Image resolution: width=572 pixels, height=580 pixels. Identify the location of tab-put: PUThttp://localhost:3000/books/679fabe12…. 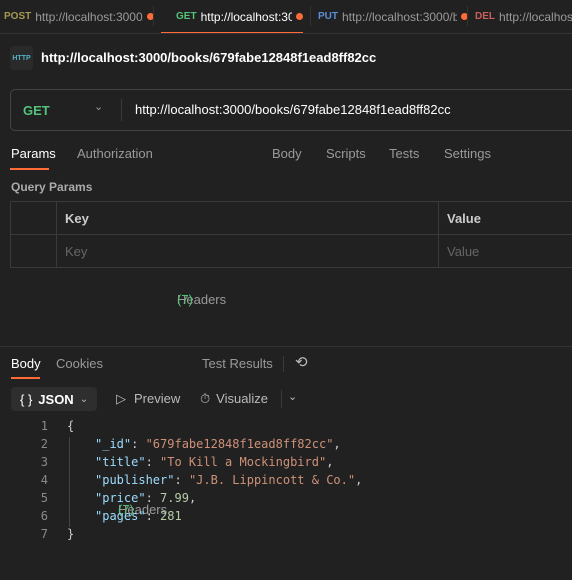
(393, 16).